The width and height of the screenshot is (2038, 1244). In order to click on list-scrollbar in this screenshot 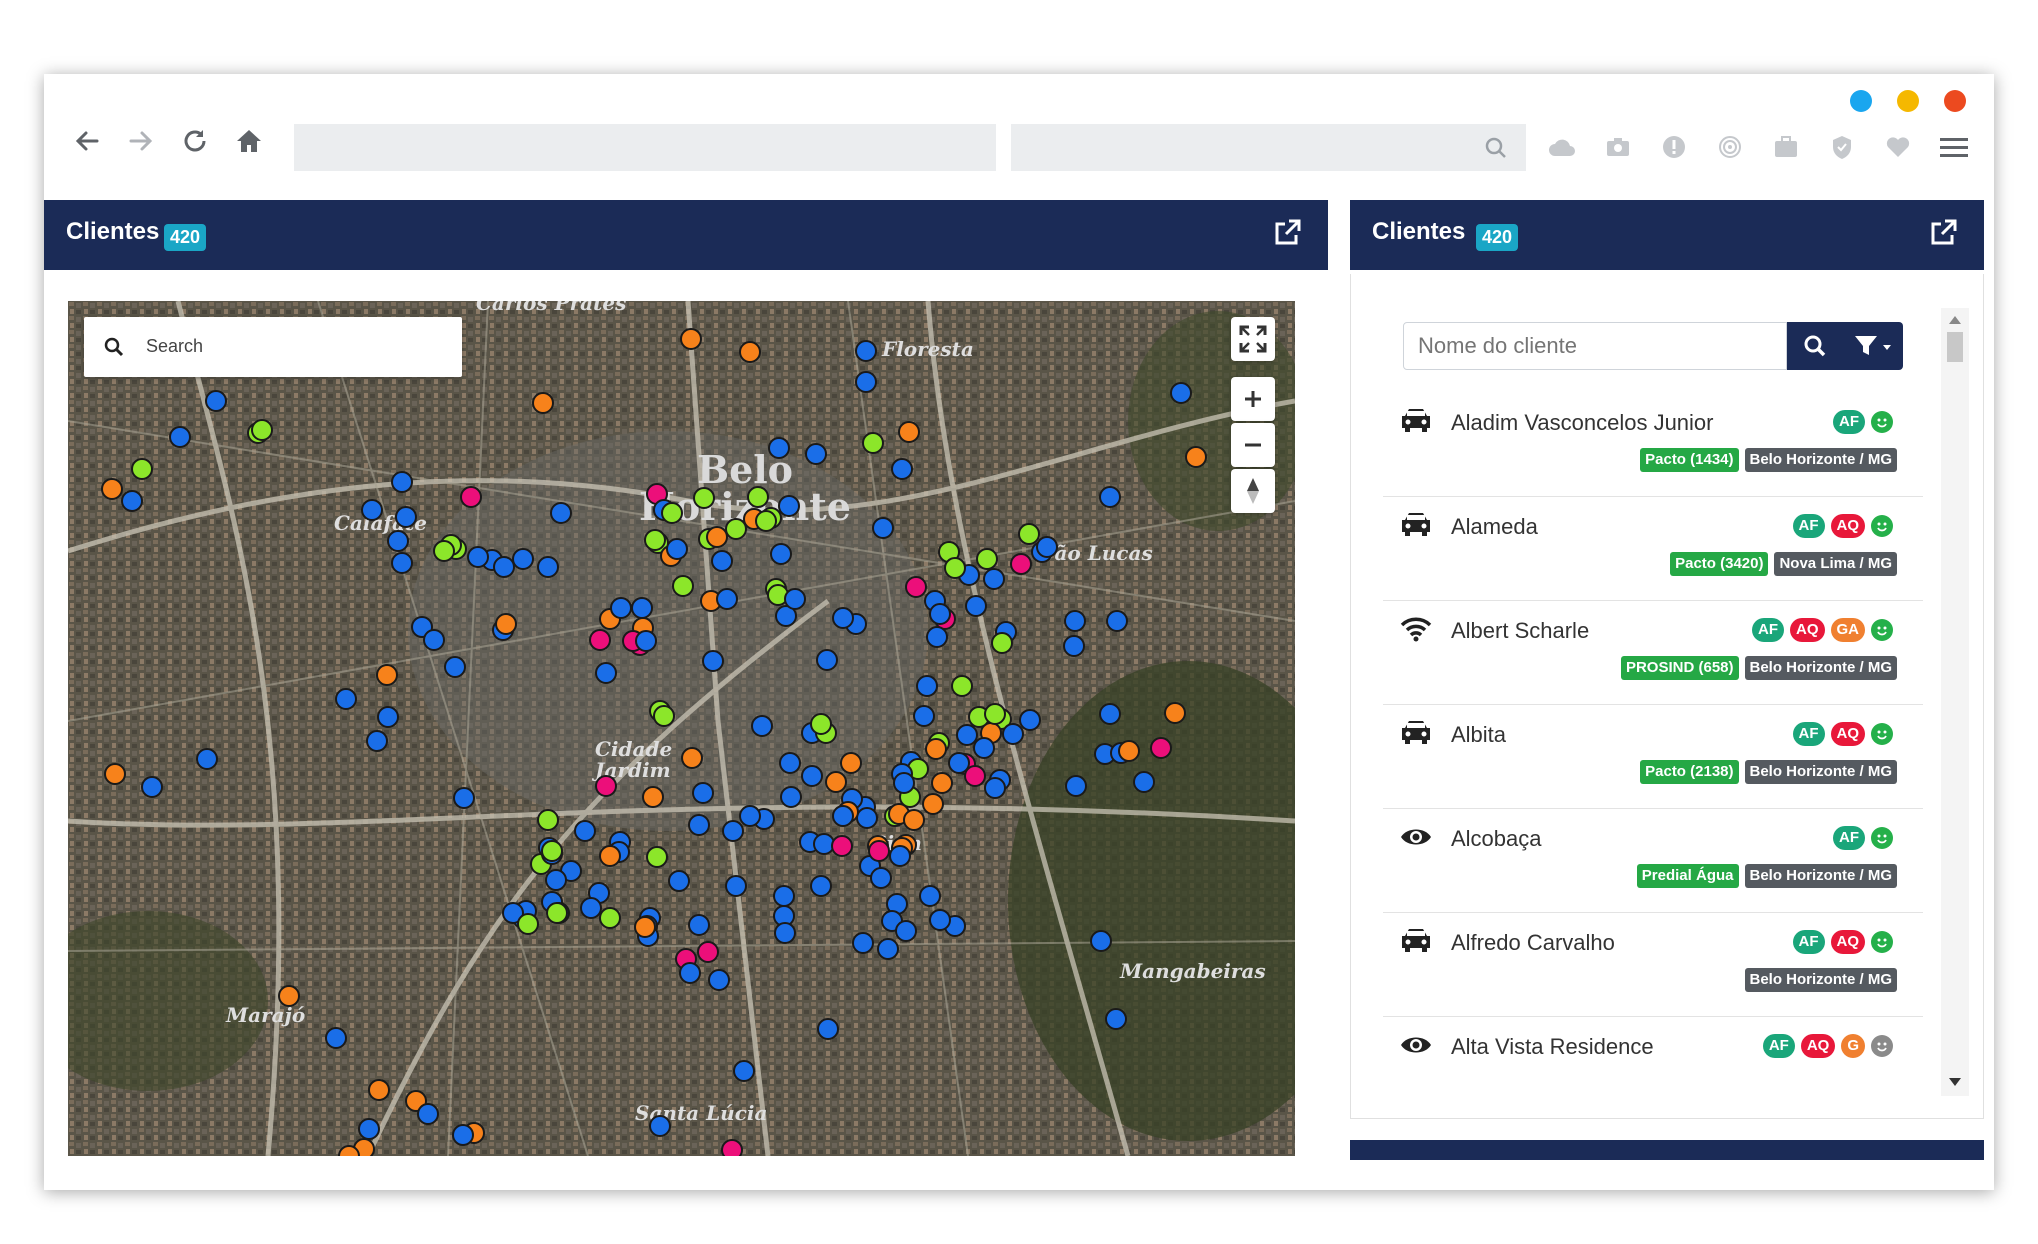, I will do `click(1955, 702)`.